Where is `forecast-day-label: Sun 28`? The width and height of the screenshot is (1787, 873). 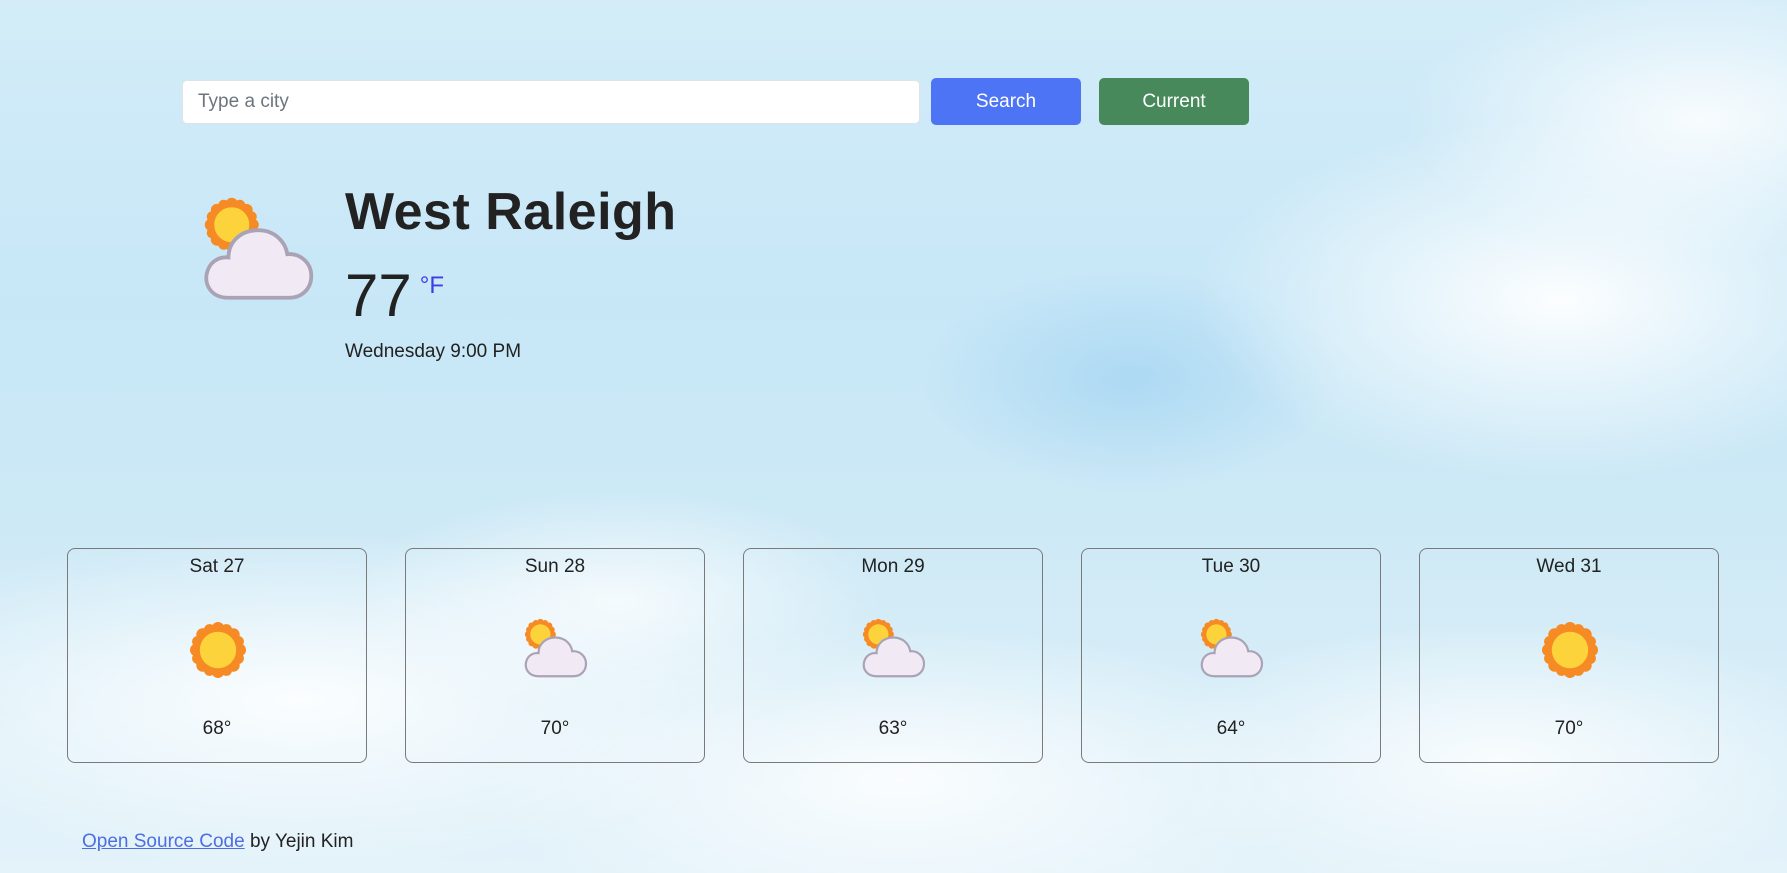 forecast-day-label: Sun 28 is located at coordinates (555, 566).